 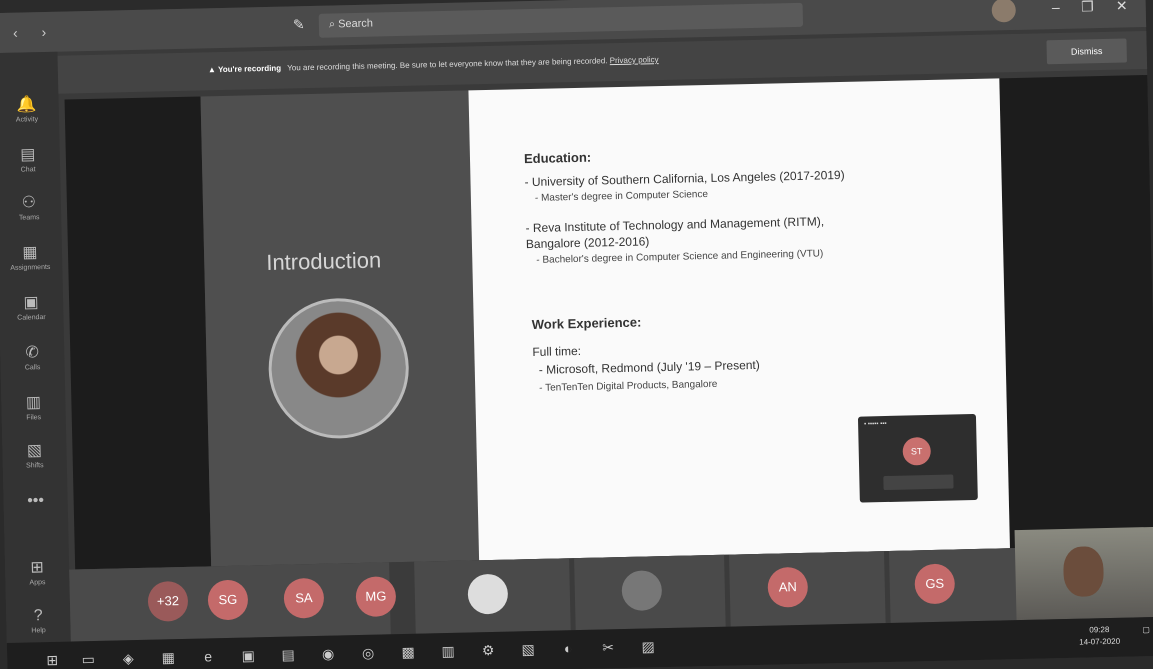 I want to click on calendar-icon: ▣, so click(x=31, y=303).